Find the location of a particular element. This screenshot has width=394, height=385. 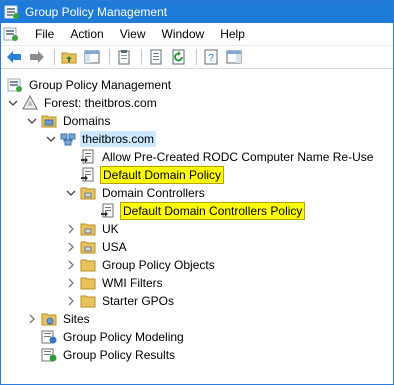

help-book-icon: ? is located at coordinates (211, 57).